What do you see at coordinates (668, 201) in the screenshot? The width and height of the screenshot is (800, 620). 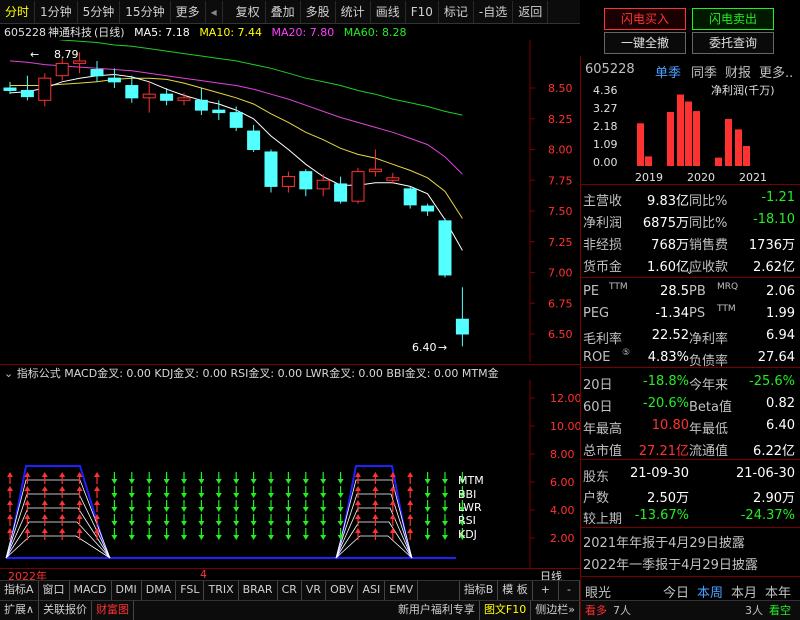 I see `cell: 9.83亿` at bounding box center [668, 201].